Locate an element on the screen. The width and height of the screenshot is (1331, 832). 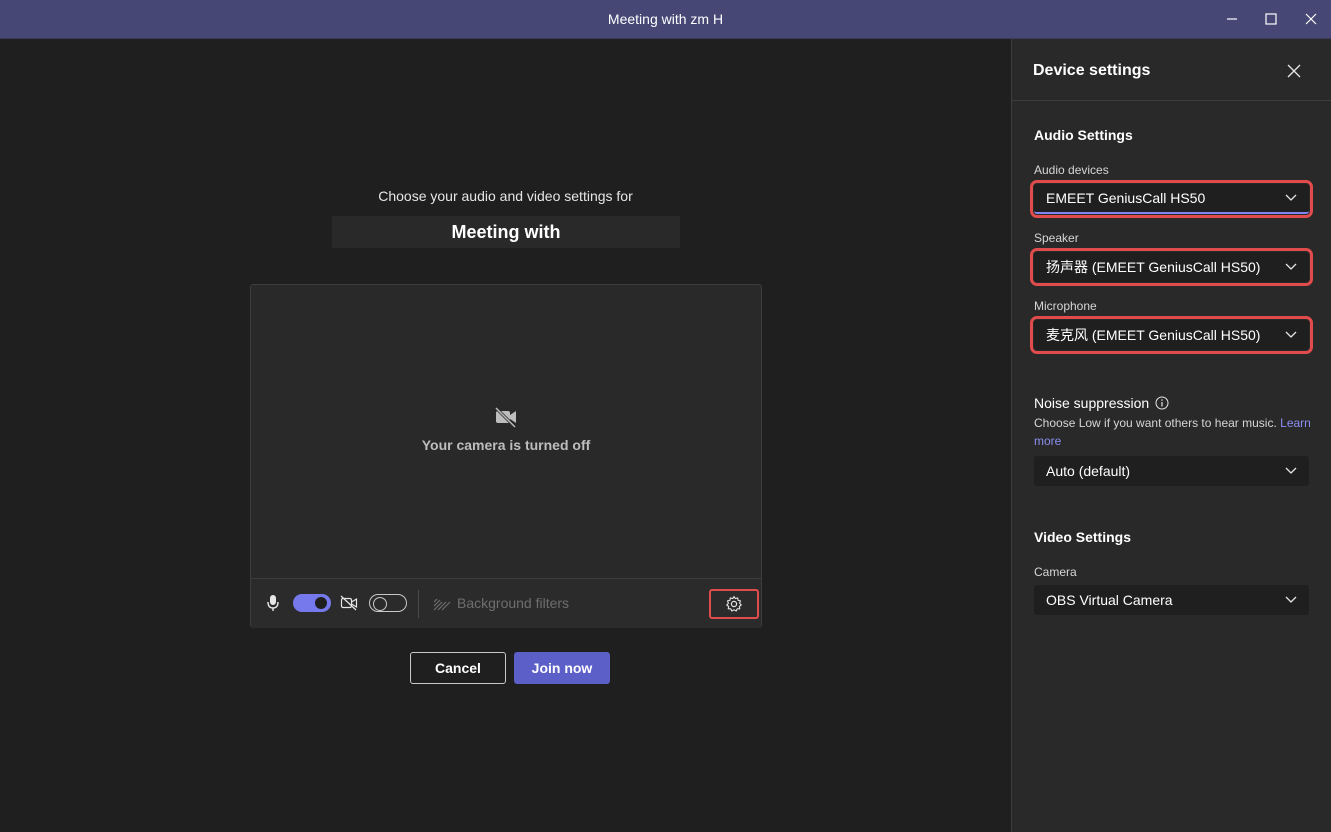
minimize-icon is located at coordinates (1232, 19).